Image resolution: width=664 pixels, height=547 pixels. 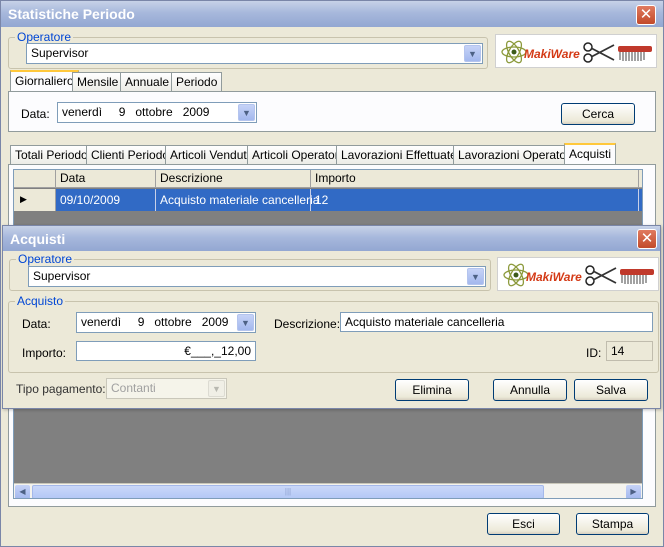 I want to click on tab-clienti-periodo: Clienti Periodo, so click(x=130, y=155).